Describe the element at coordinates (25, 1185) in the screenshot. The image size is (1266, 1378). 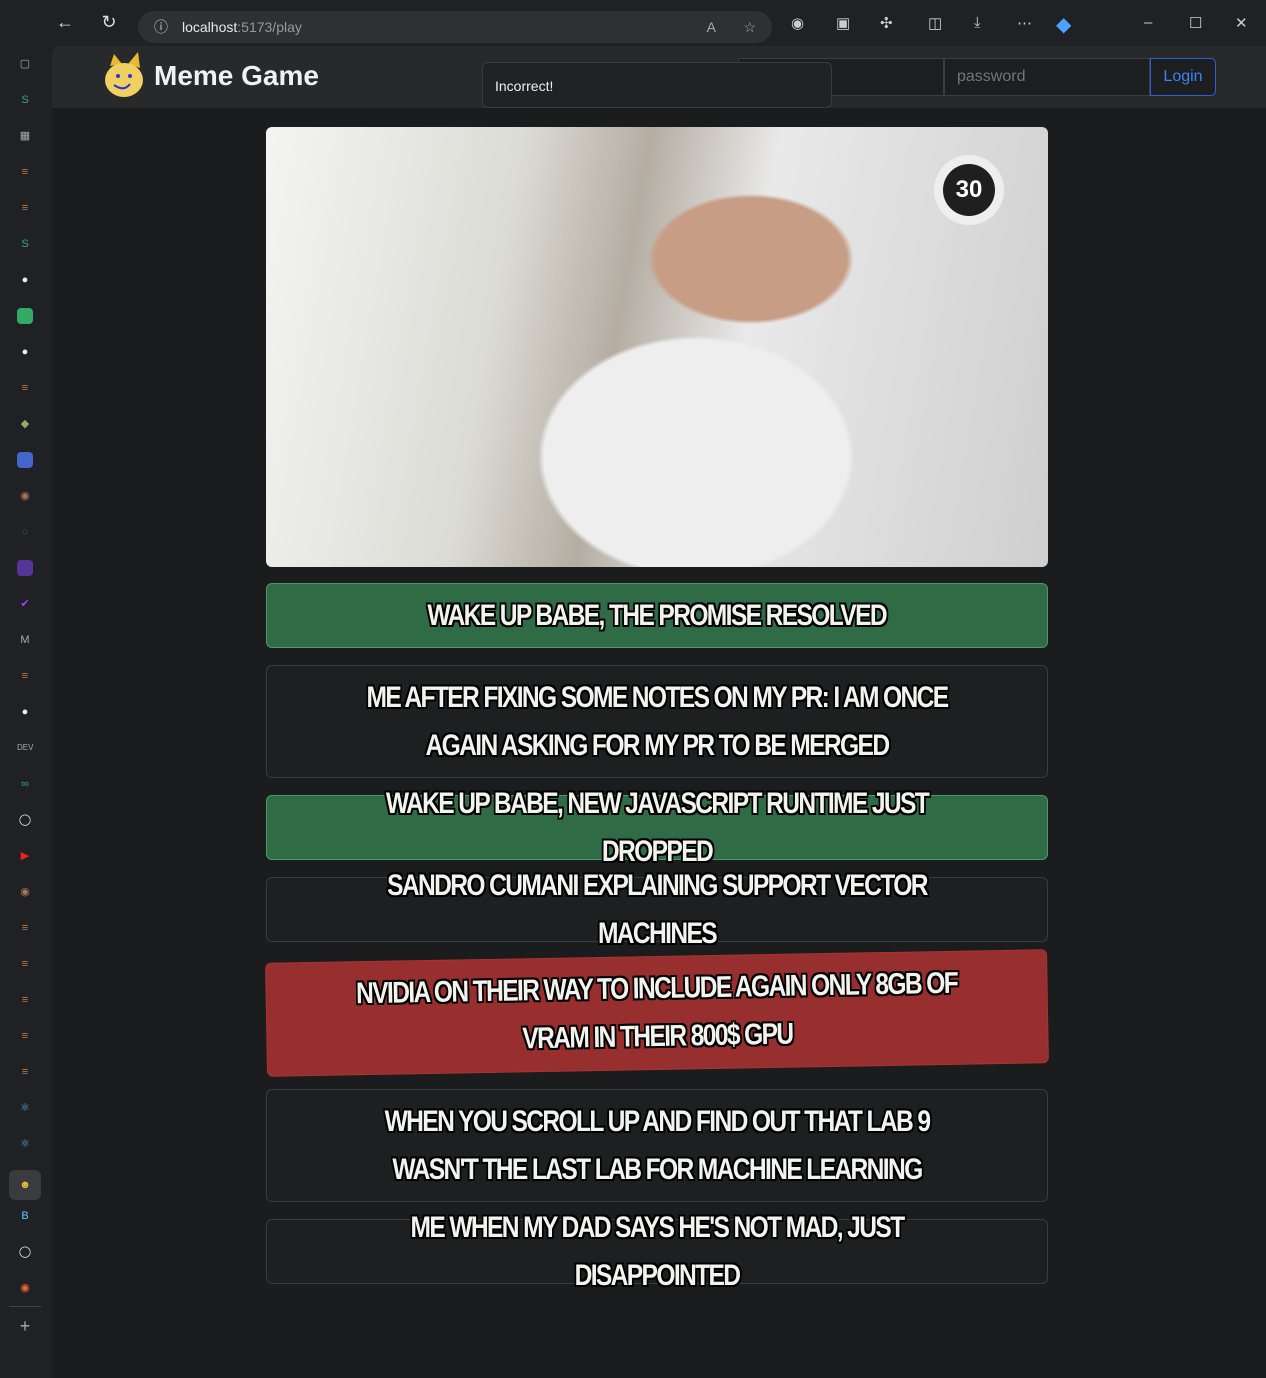
I see `tab-icon-active: ☻` at that location.